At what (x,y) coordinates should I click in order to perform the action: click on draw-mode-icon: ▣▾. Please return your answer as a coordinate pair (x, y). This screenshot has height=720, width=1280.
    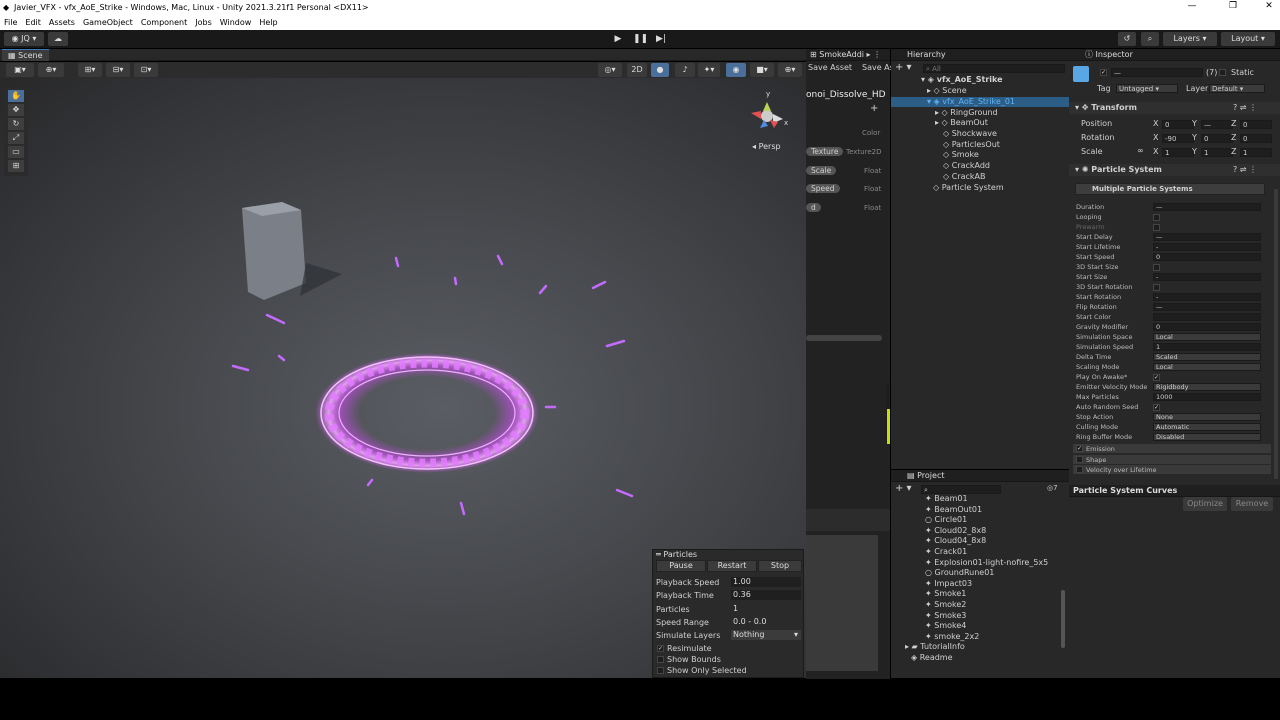
    Looking at the image, I should click on (20, 70).